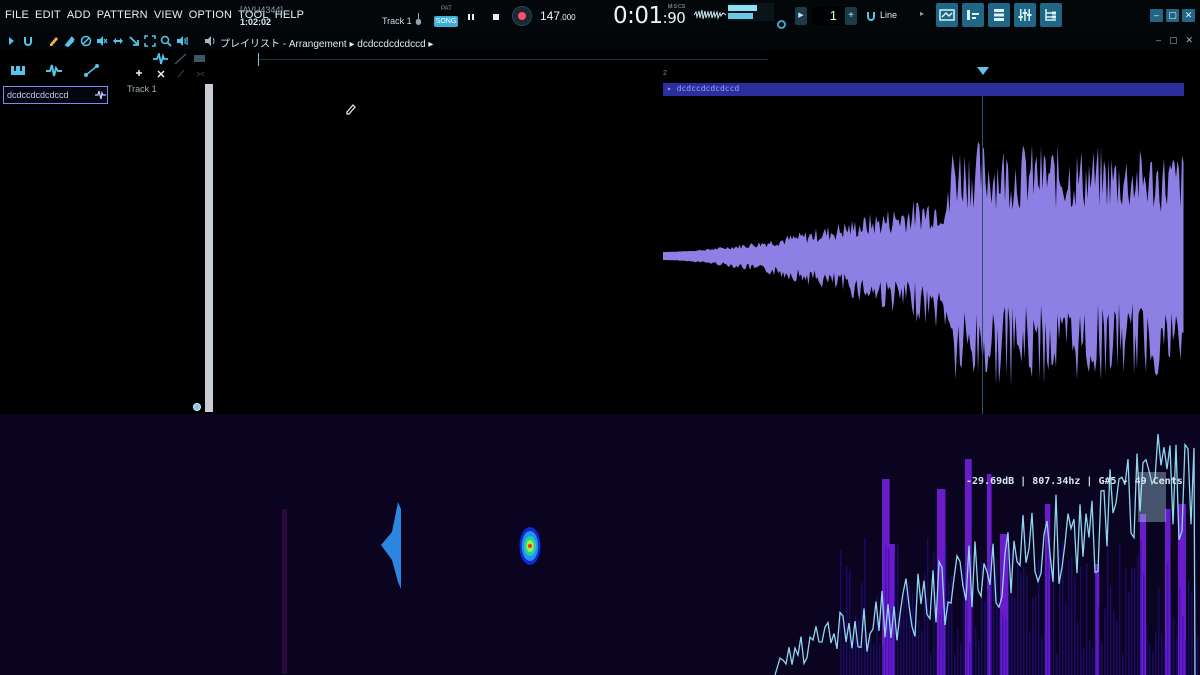 This screenshot has height=675, width=1200. Describe the element at coordinates (17, 15) in the screenshot. I see `menu-file: FILE` at that location.